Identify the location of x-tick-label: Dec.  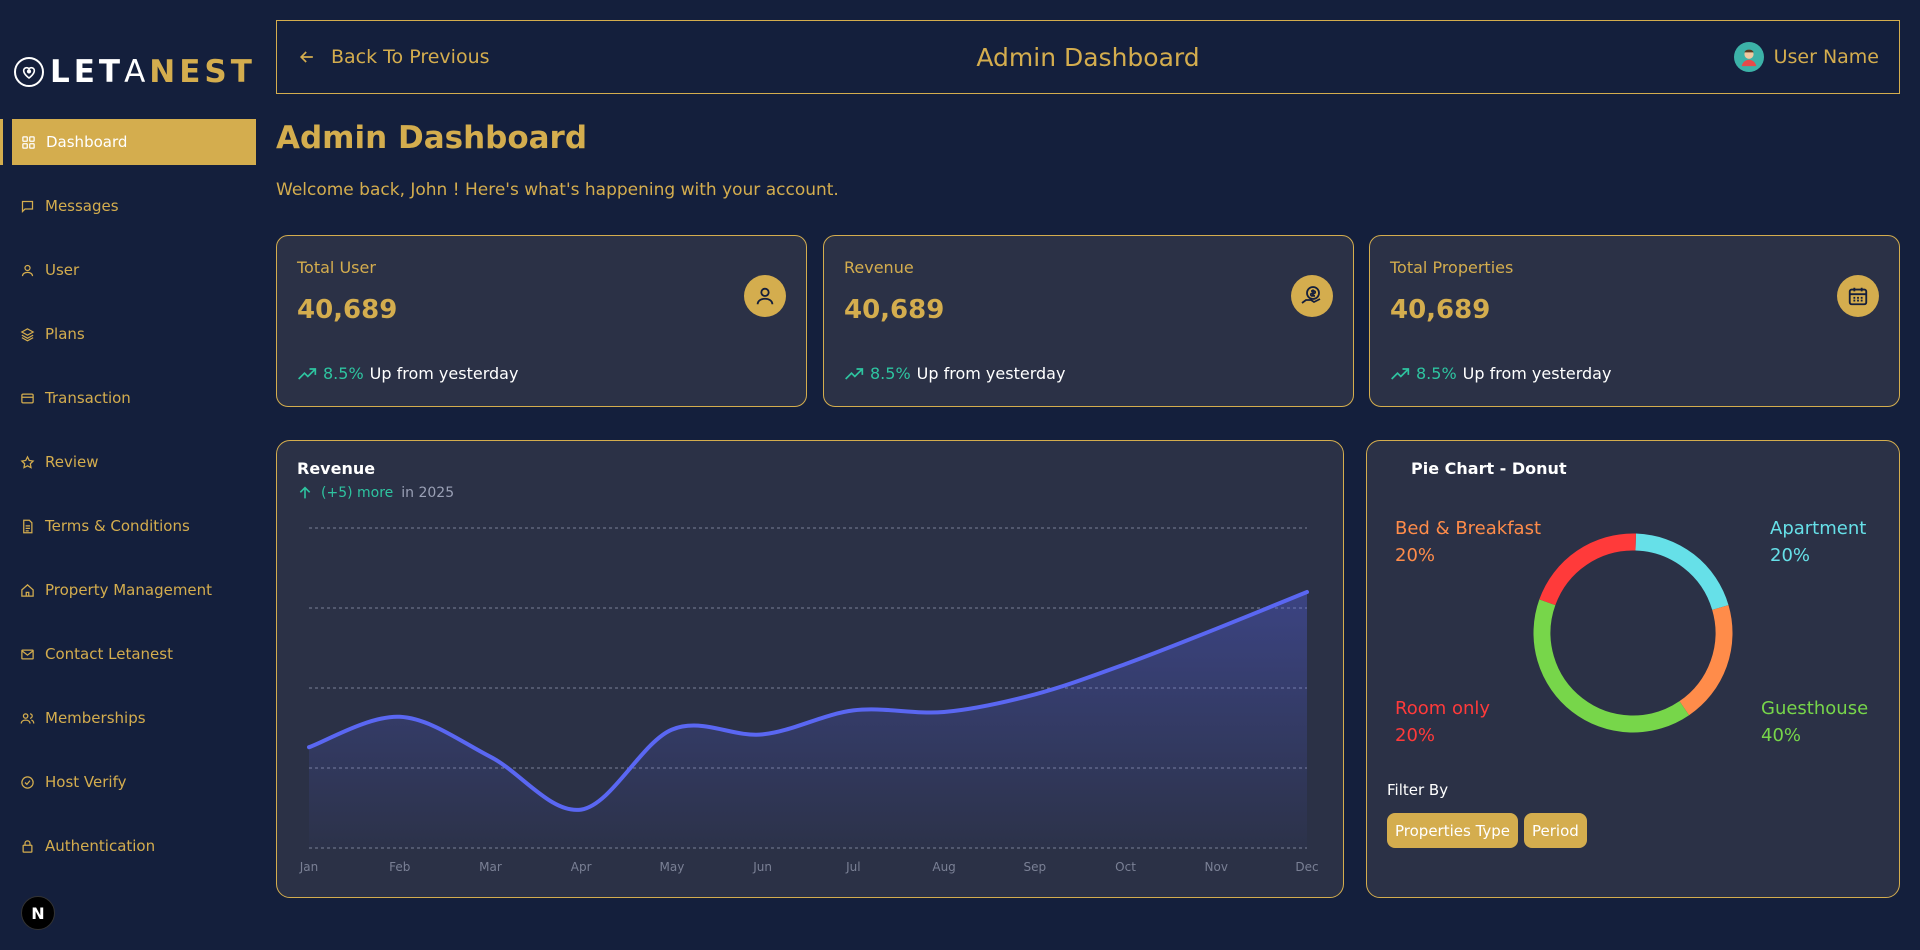
(1306, 867).